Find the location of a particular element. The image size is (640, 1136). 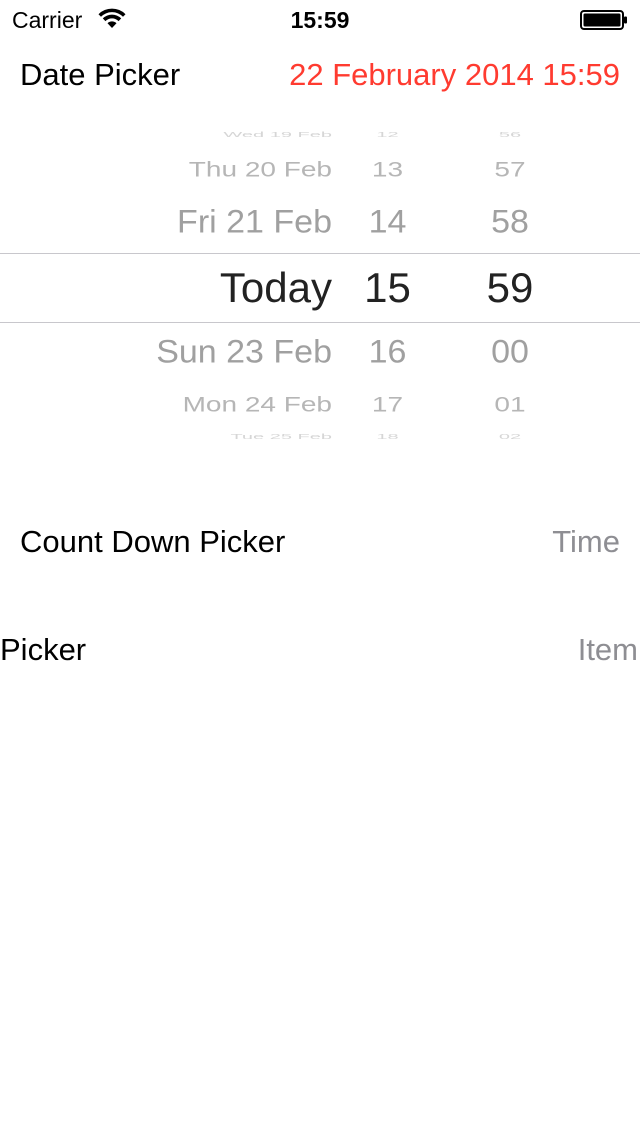

picker-minute-cell: 57 is located at coordinates (510, 170).